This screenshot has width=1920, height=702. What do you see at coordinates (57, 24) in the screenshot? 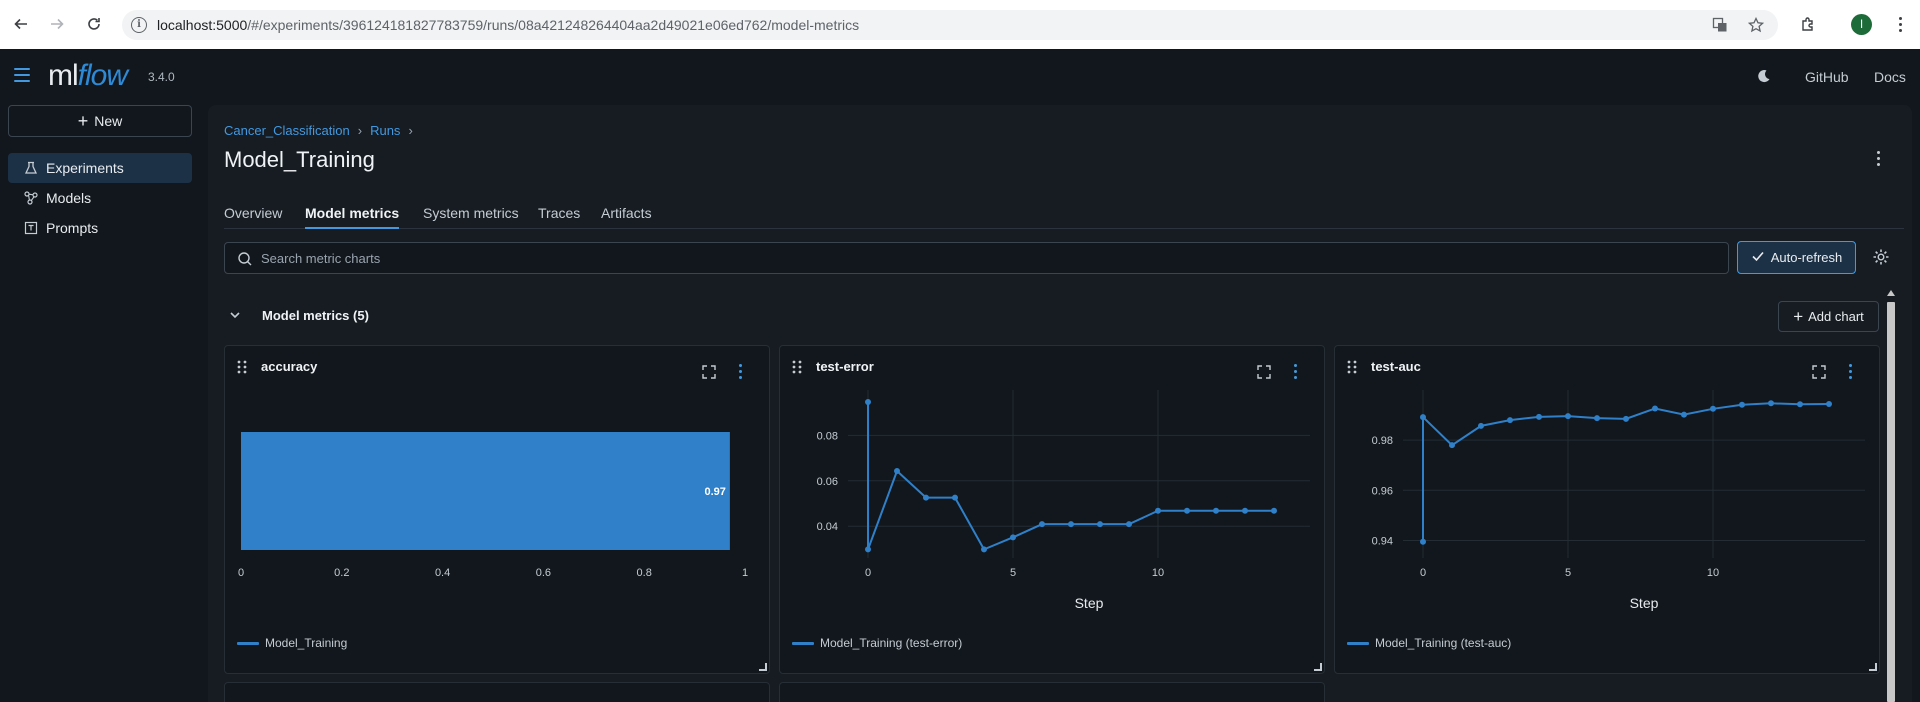
I see `forward-icon` at bounding box center [57, 24].